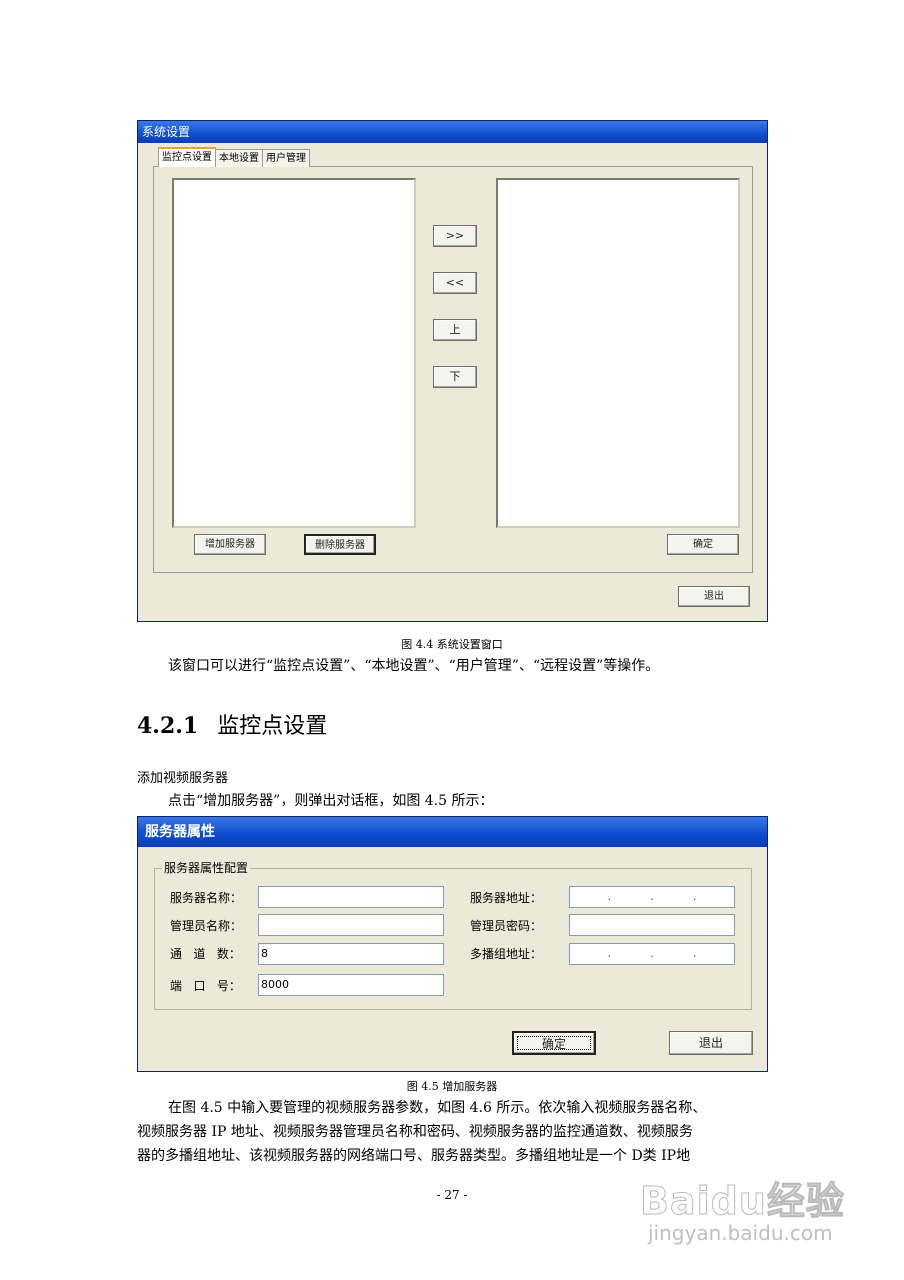  What do you see at coordinates (168, 726) in the screenshot?
I see `section-number: 4.2.1` at bounding box center [168, 726].